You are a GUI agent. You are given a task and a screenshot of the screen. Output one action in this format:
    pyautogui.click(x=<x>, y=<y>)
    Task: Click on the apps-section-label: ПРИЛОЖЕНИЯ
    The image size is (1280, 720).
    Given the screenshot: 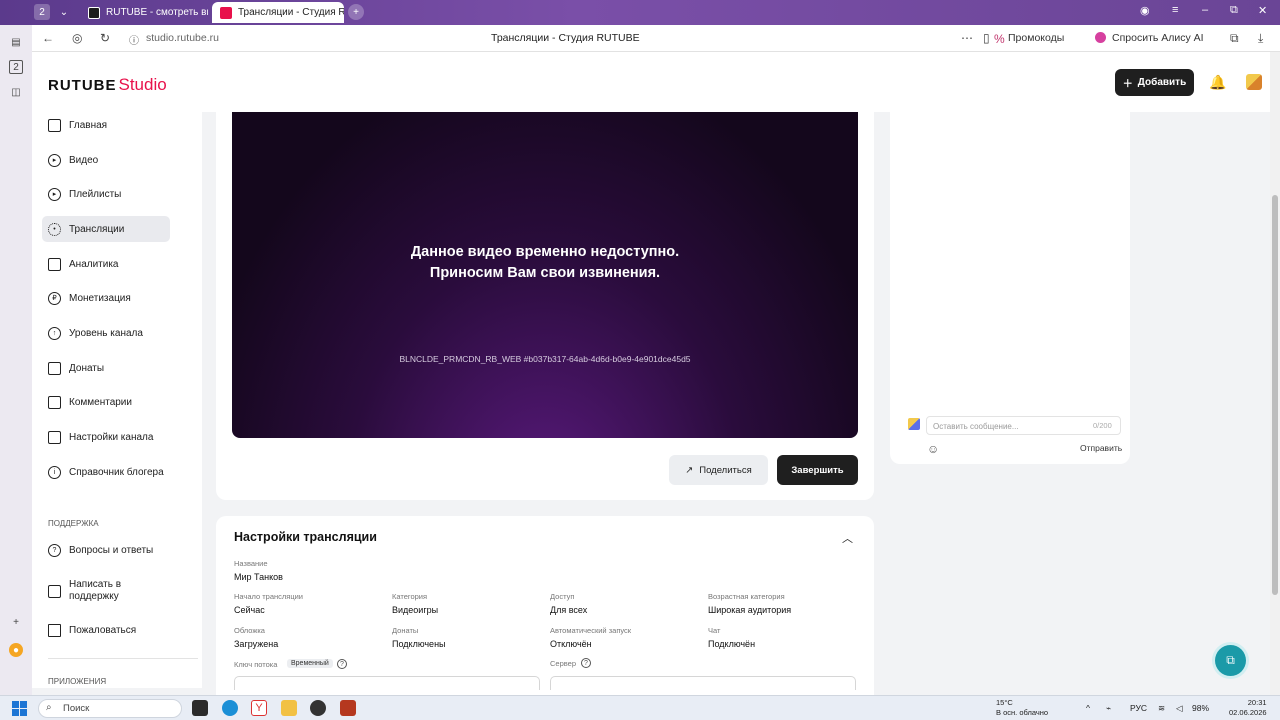 What is the action you would take?
    pyautogui.click(x=77, y=681)
    